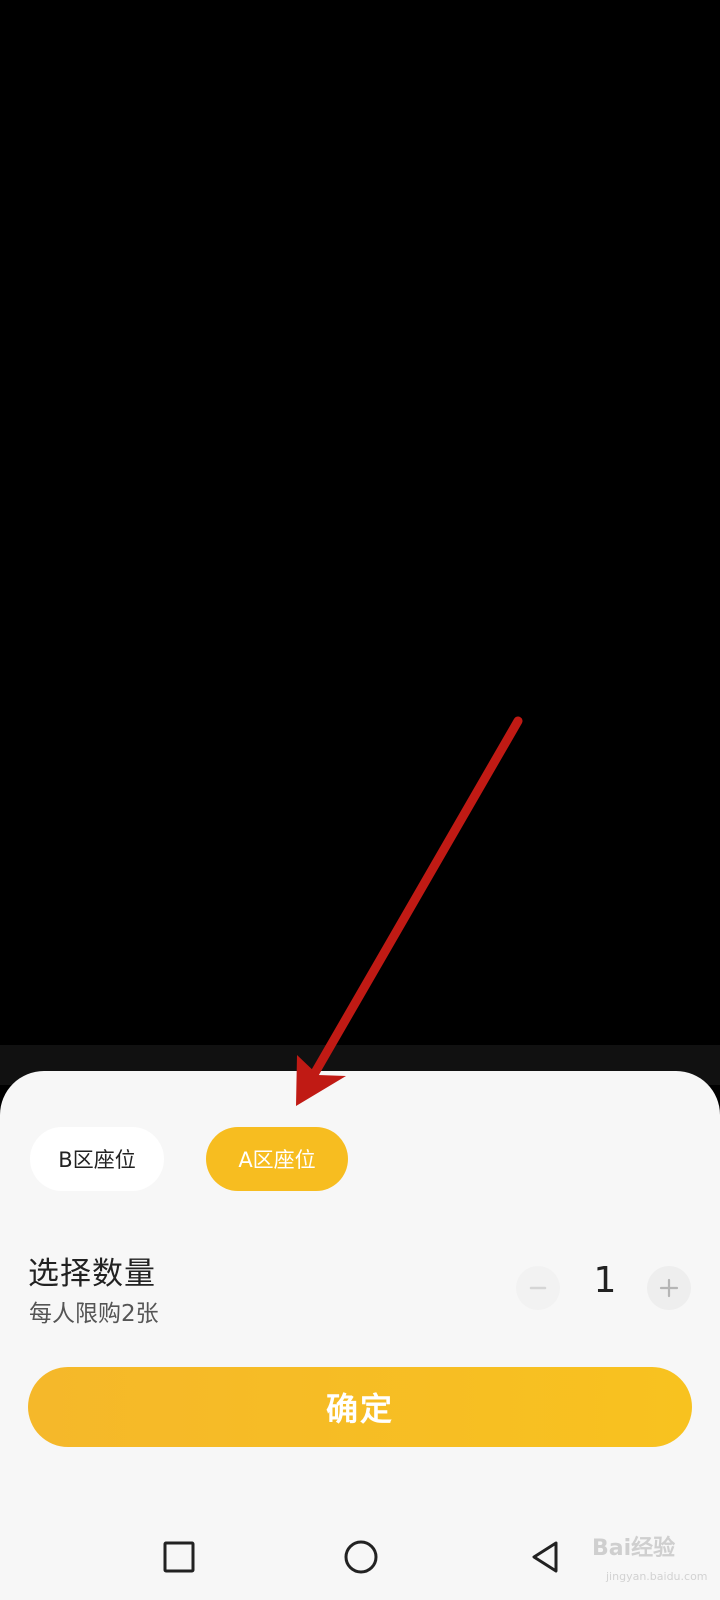 Image resolution: width=720 pixels, height=1600 pixels. Describe the element at coordinates (605, 1280) in the screenshot. I see `quantity-value: 1` at that location.